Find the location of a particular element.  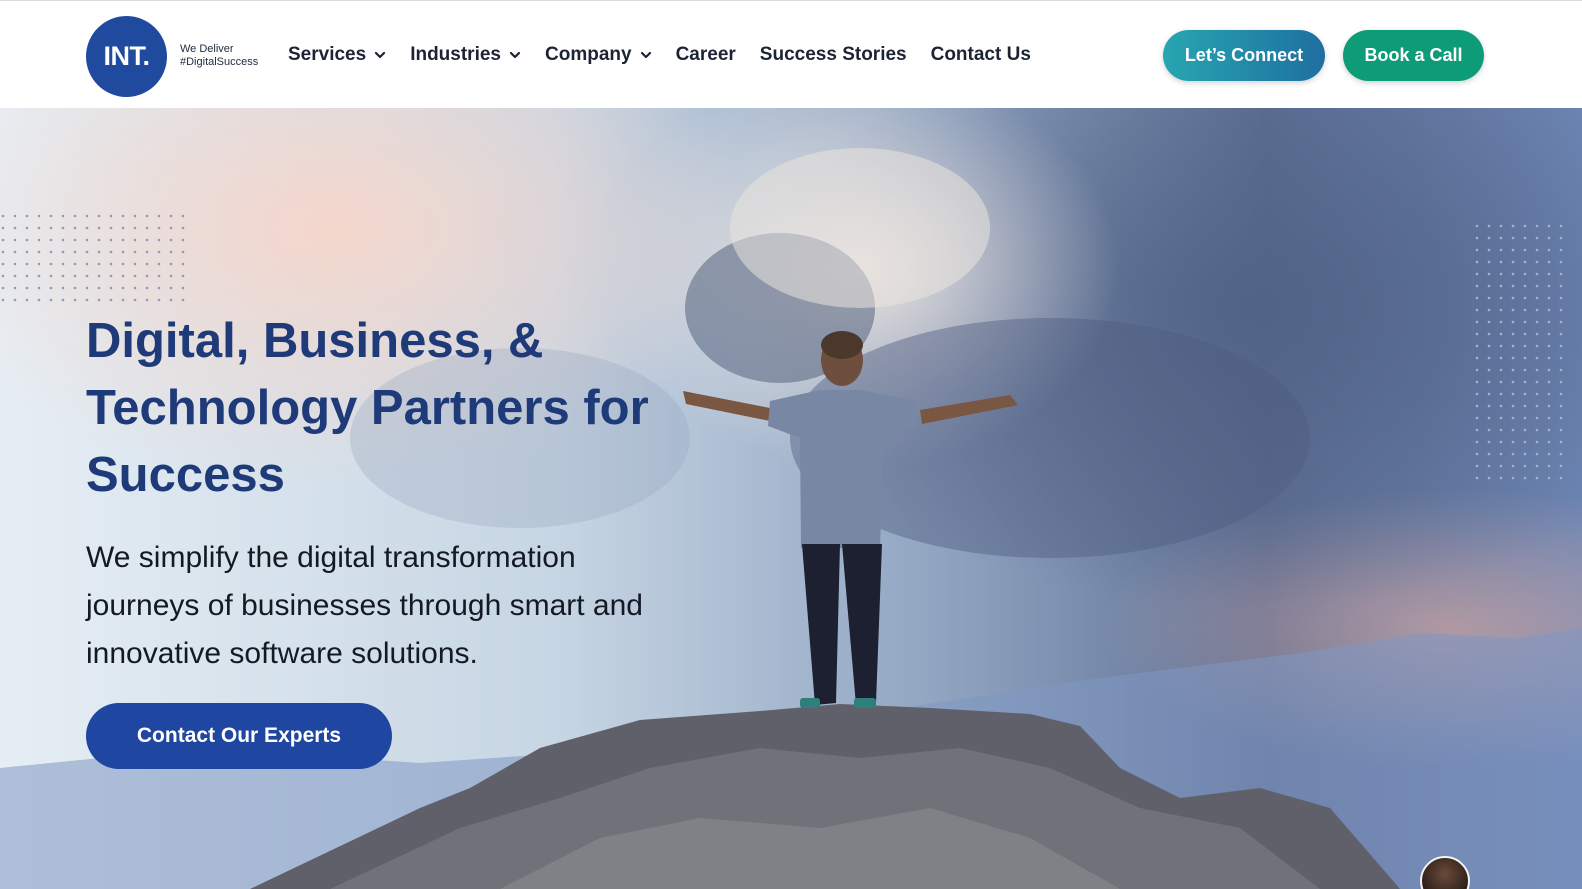

hero-title-line: Digital, Business, & is located at coordinates (315, 341).